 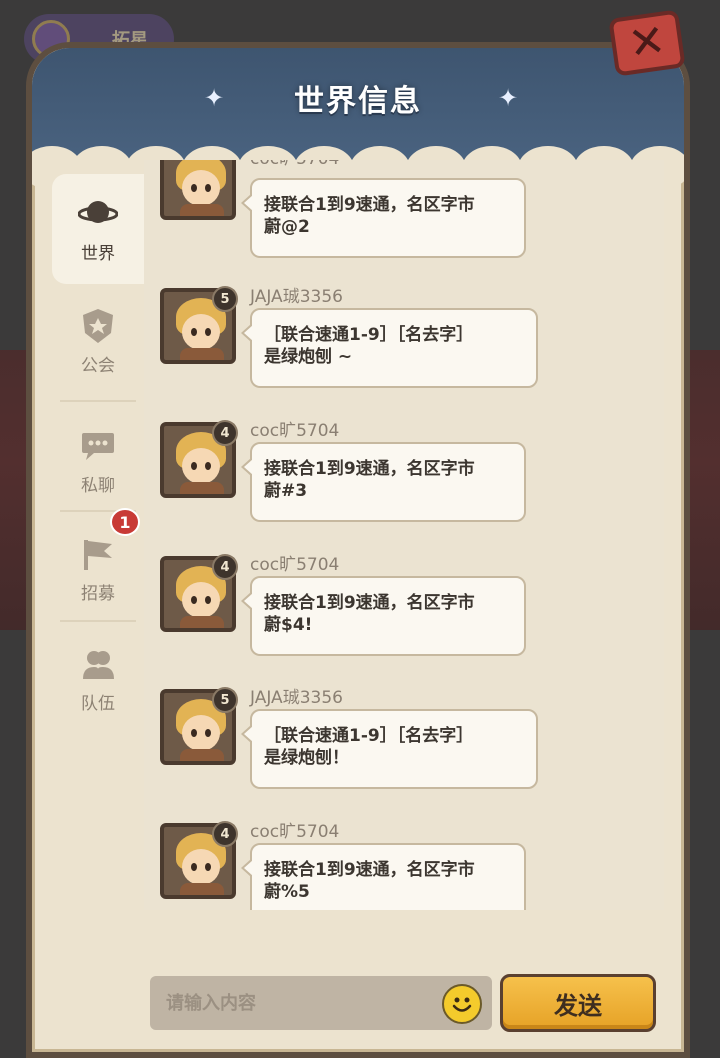 I want to click on flag-icon, so click(x=98, y=554).